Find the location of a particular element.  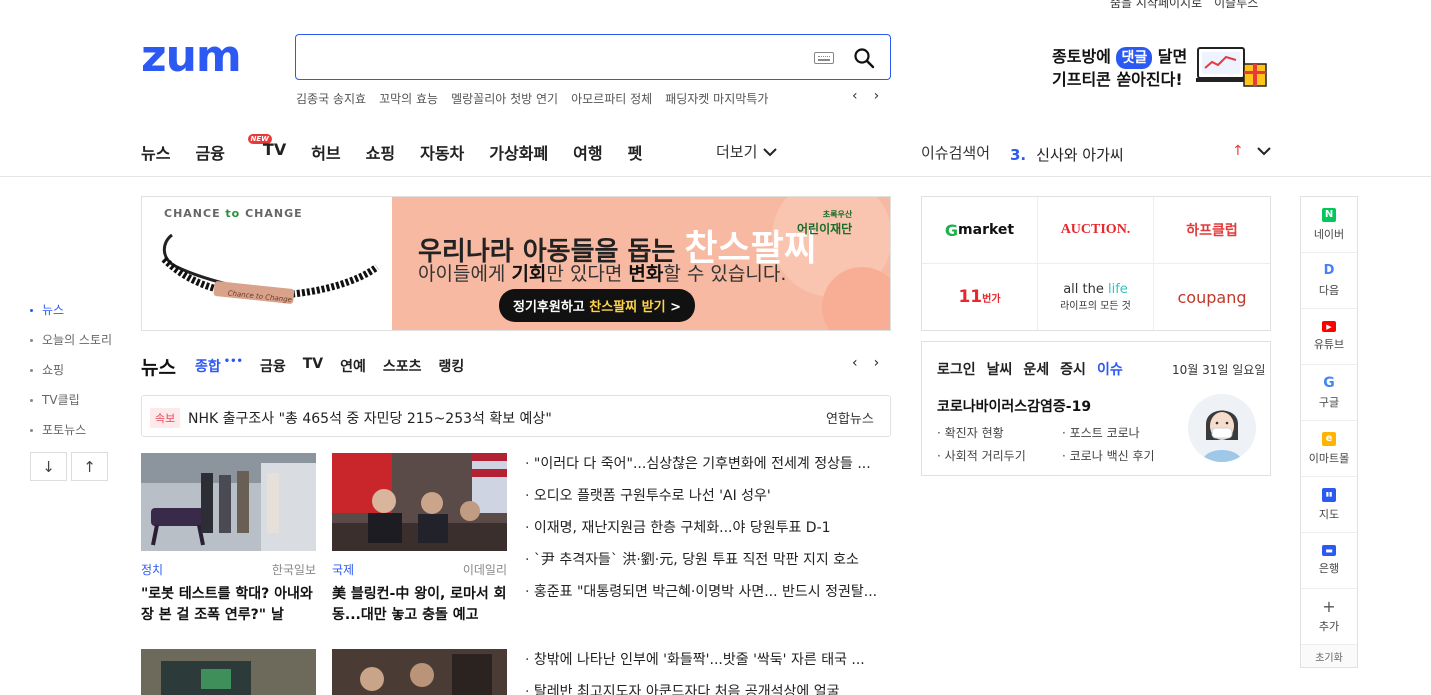

shop-halfclub: 하프클럽 is located at coordinates (1212, 230).